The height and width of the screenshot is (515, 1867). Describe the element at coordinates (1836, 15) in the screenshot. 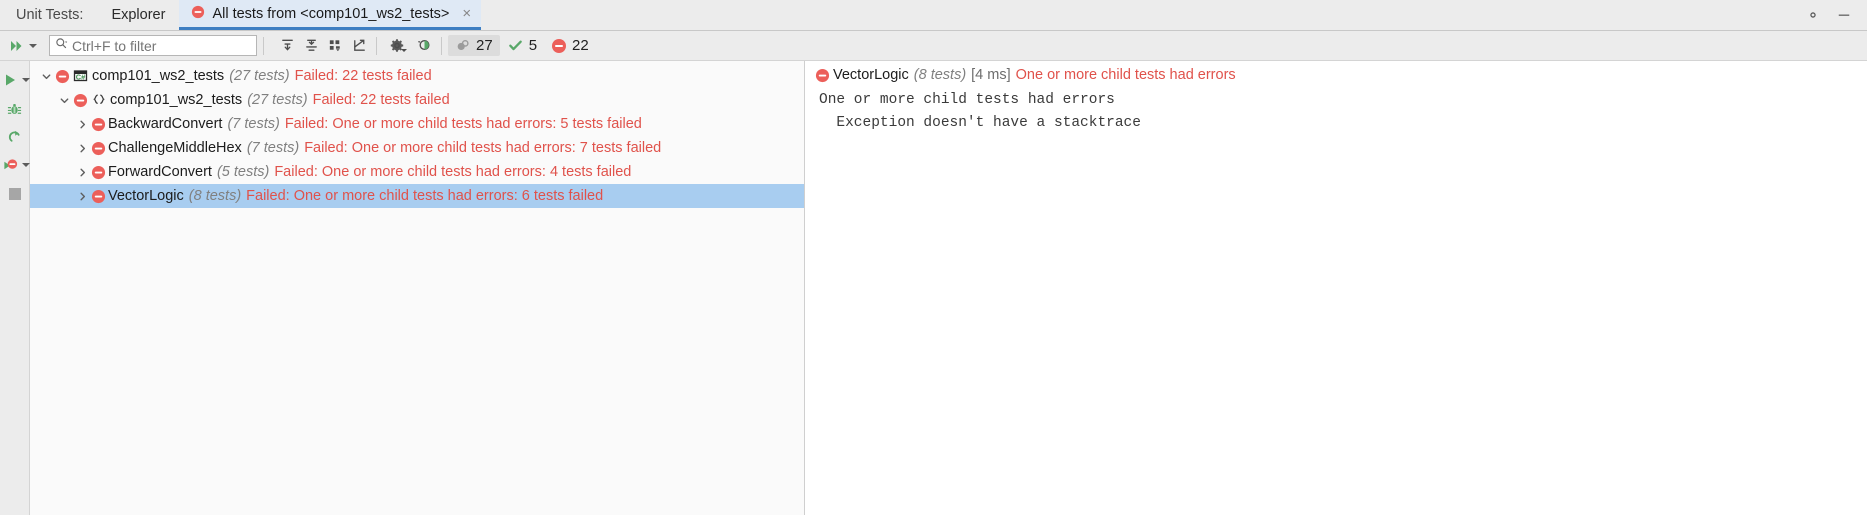

I see `window-controls` at that location.